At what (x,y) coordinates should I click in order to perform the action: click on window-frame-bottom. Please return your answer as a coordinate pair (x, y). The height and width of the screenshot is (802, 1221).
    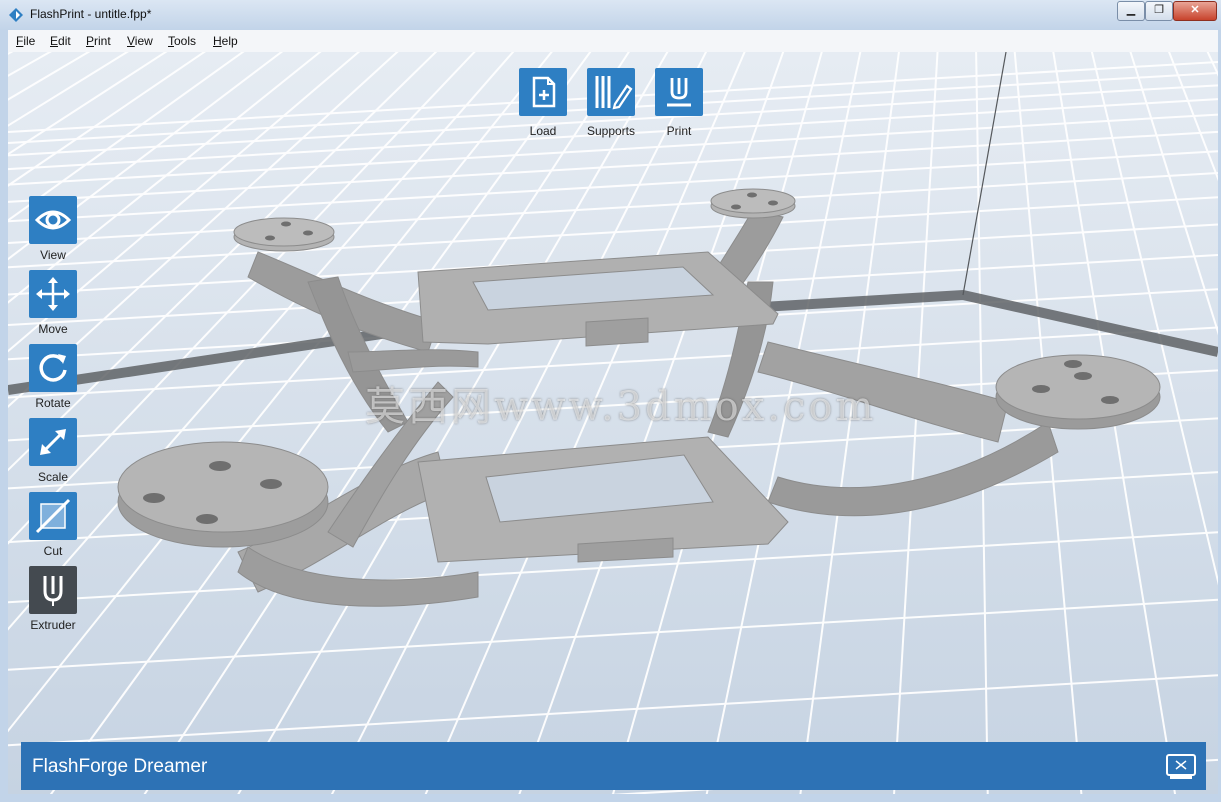
    Looking at the image, I should click on (610, 798).